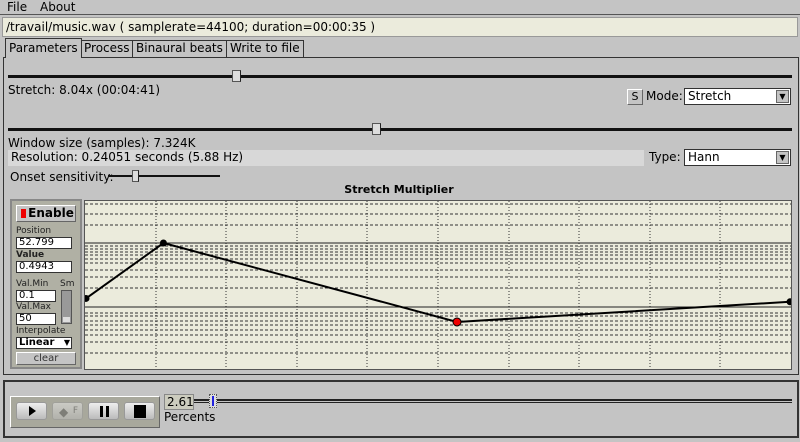  Describe the element at coordinates (57, 7) in the screenshot. I see `menu-about: About` at that location.